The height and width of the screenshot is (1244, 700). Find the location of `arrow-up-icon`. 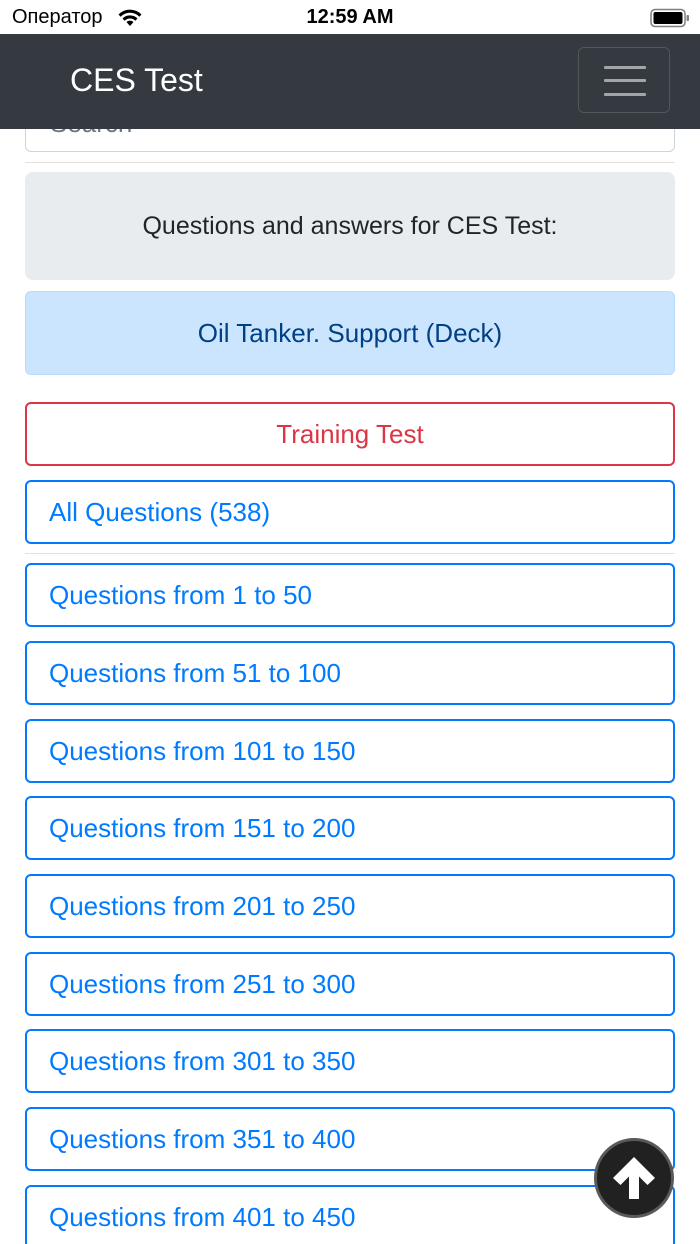

arrow-up-icon is located at coordinates (634, 1178).